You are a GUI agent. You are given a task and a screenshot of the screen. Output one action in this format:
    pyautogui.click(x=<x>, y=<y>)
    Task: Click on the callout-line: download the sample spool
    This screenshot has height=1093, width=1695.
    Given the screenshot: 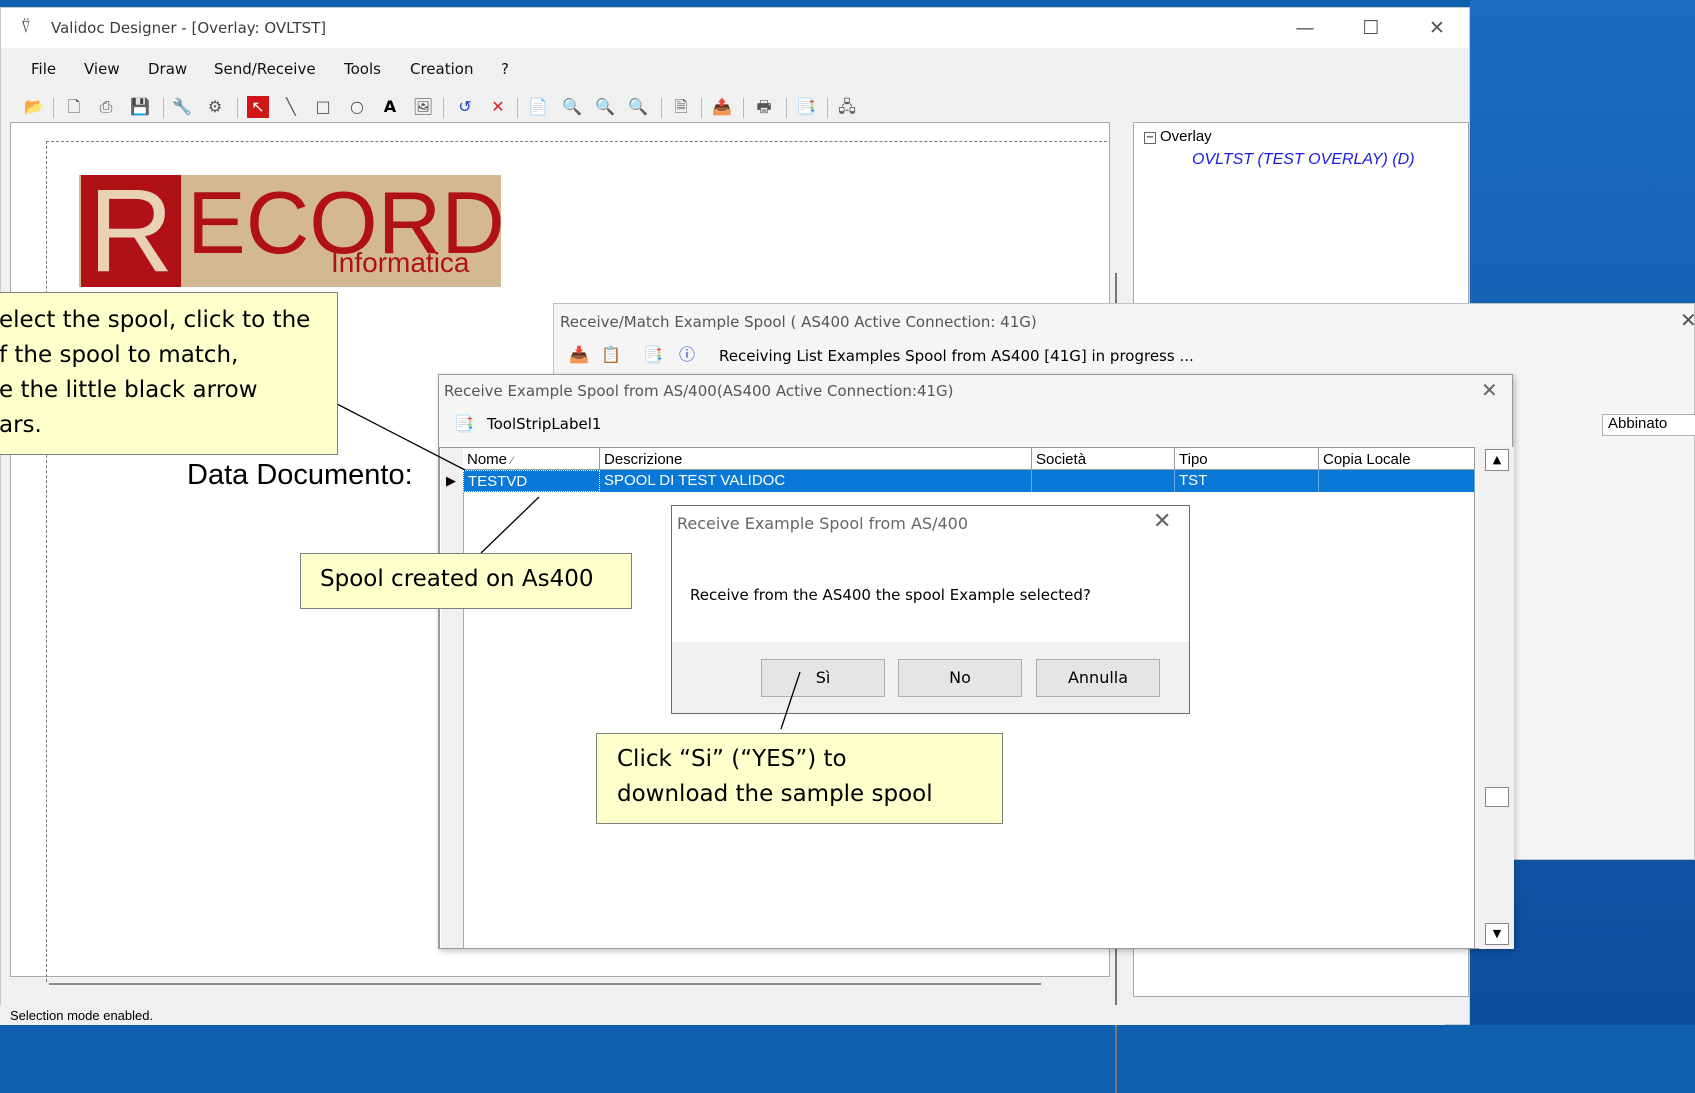 What is the action you would take?
    pyautogui.click(x=775, y=794)
    